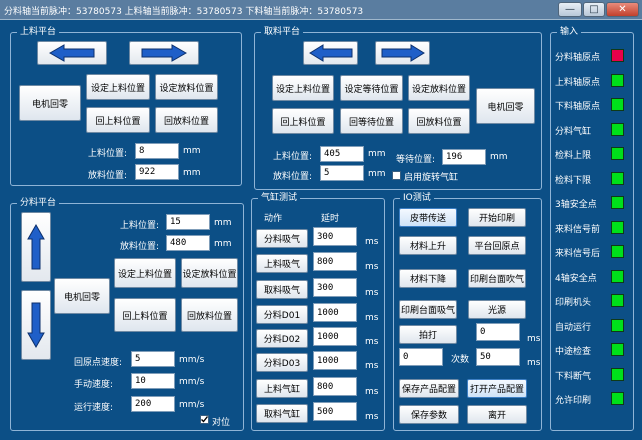 This screenshot has height=440, width=642. What do you see at coordinates (498, 332) in the screenshot?
I see `shoot-input: 0` at bounding box center [498, 332].